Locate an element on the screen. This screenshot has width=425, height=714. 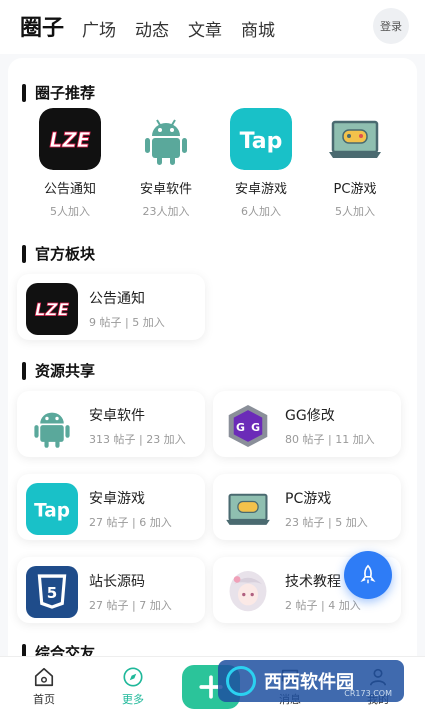
recommend-item-android-software: 安卓软件 23人加入 is located at coordinates (166, 163).